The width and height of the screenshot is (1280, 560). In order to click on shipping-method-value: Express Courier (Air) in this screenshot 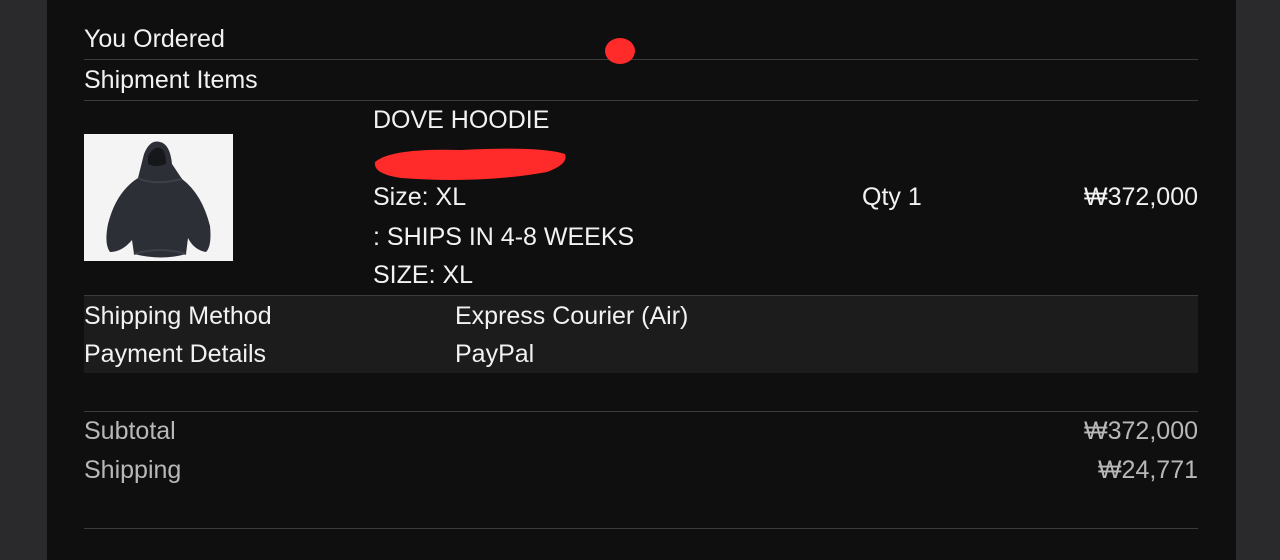, I will do `click(572, 316)`.